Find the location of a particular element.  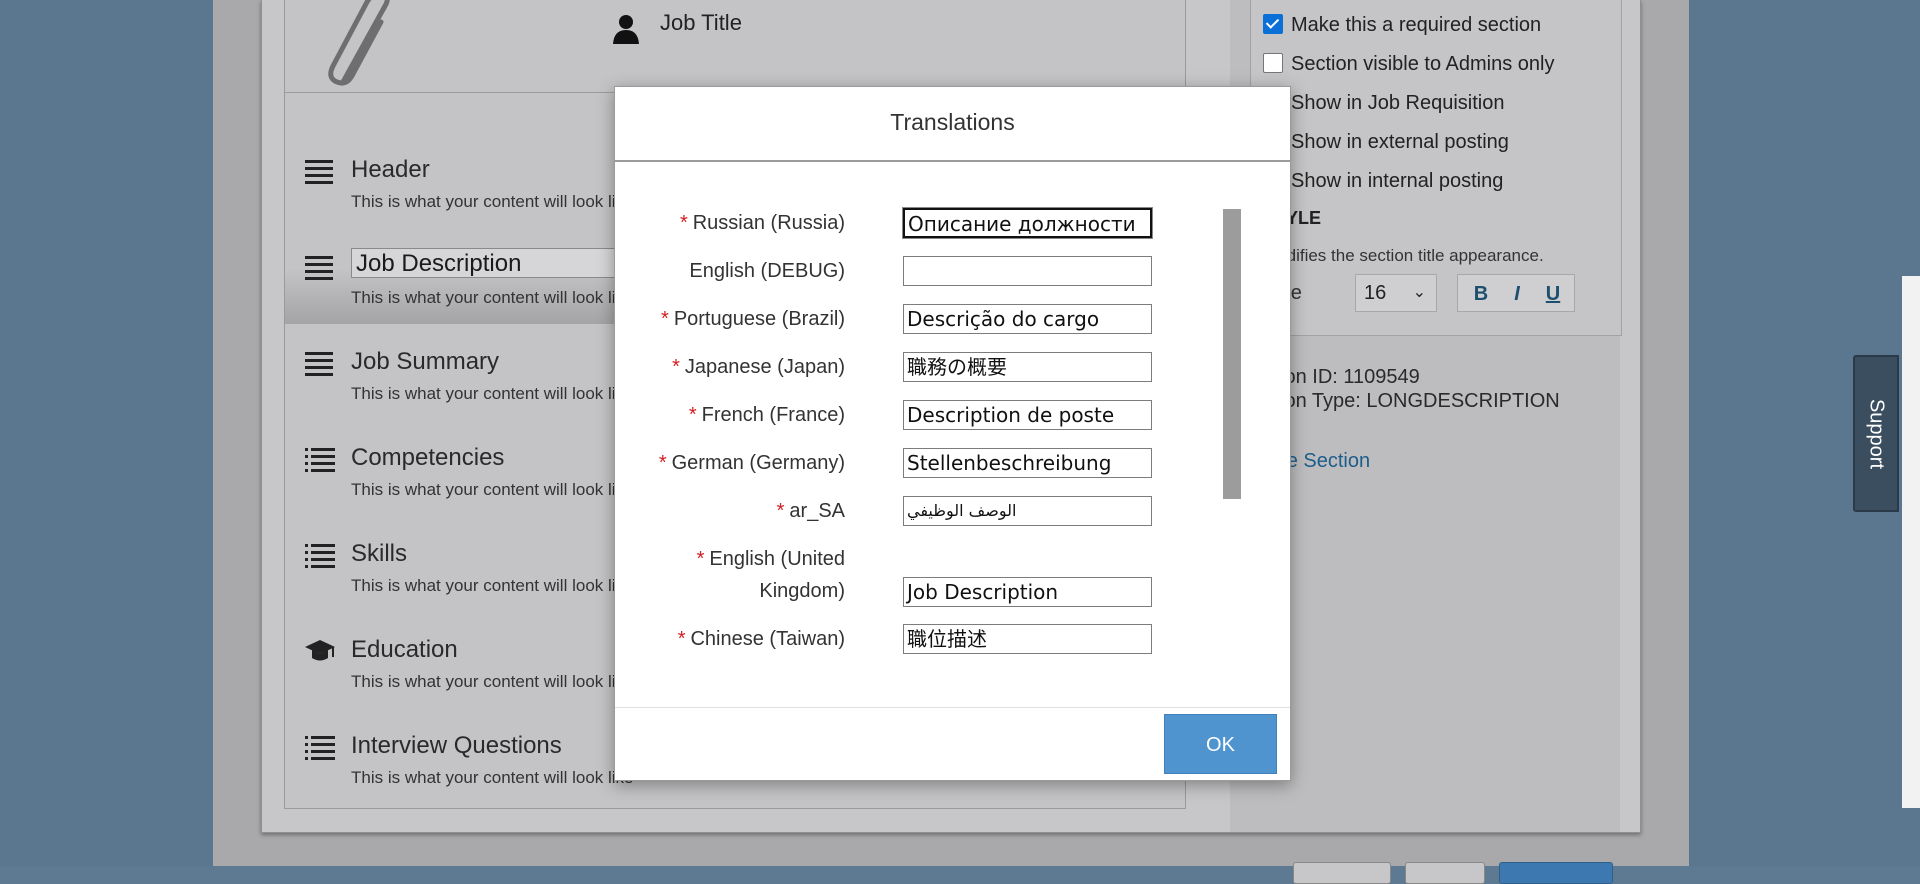

translation-input: Описание должности is located at coordinates (1027, 223).